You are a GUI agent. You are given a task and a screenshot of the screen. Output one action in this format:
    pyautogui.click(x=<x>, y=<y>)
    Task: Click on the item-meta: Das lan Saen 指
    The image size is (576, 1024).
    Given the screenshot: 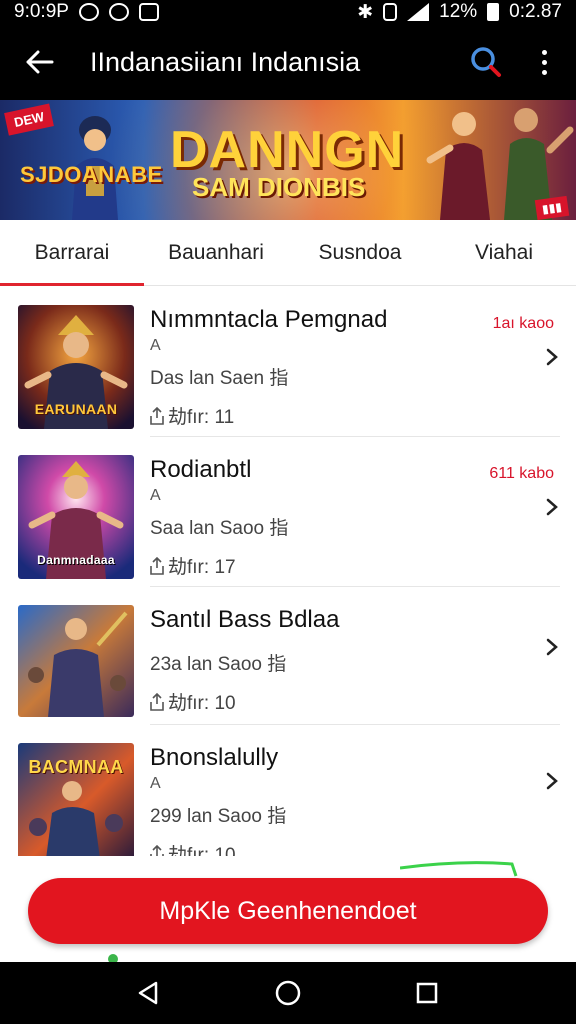 What is the action you would take?
    pyautogui.click(x=219, y=378)
    